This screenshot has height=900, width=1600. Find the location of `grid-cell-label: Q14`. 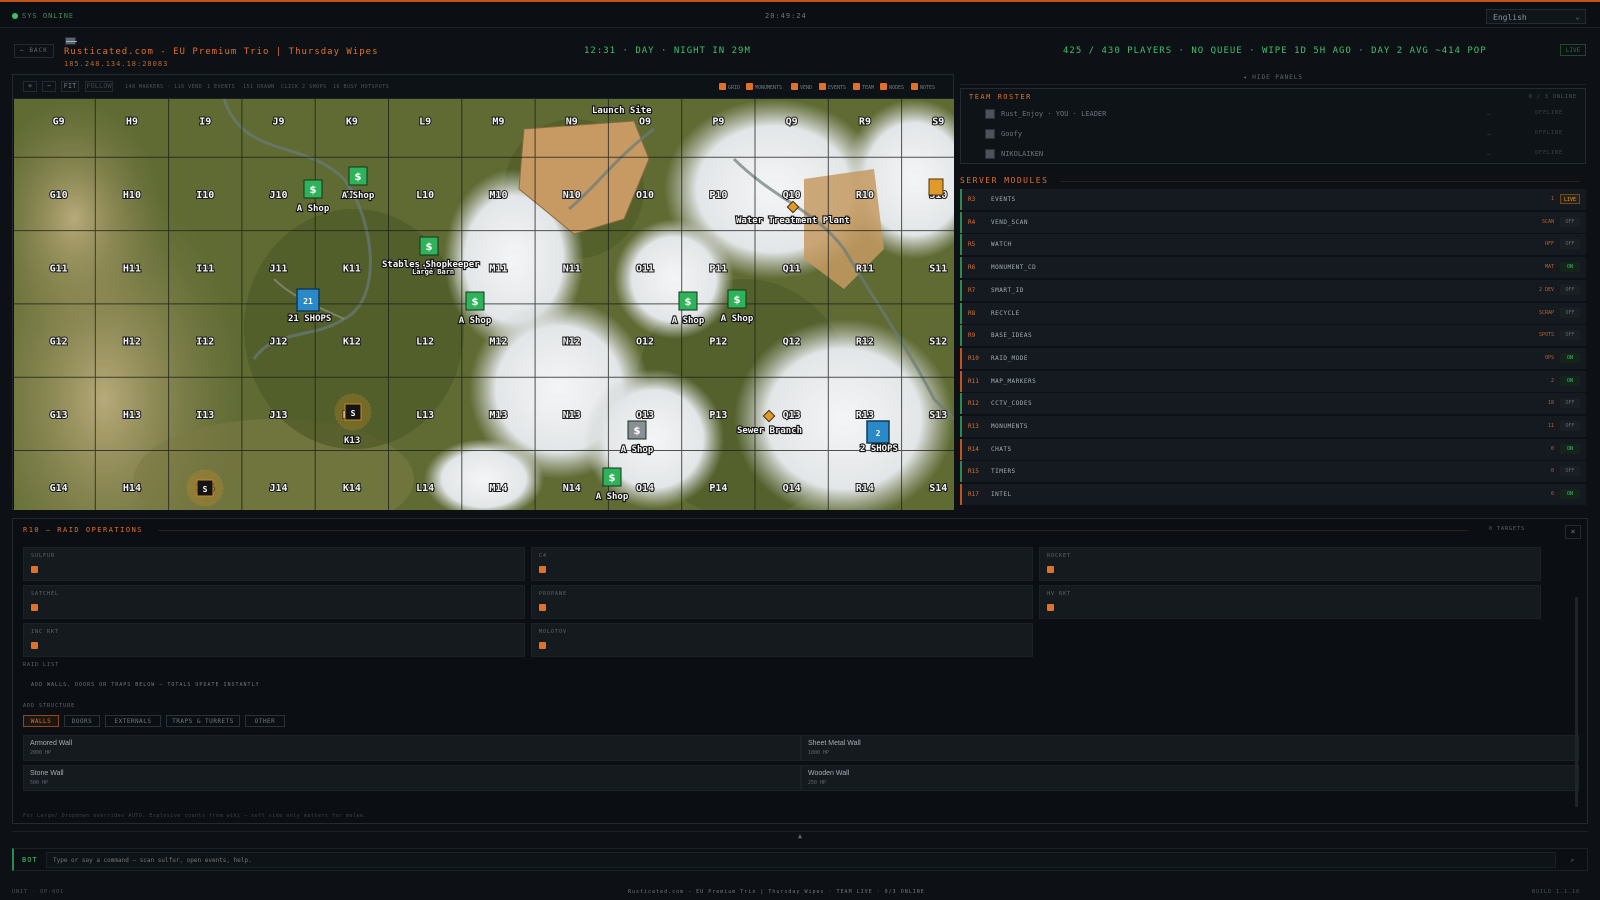

grid-cell-label: Q14 is located at coordinates (792, 488).